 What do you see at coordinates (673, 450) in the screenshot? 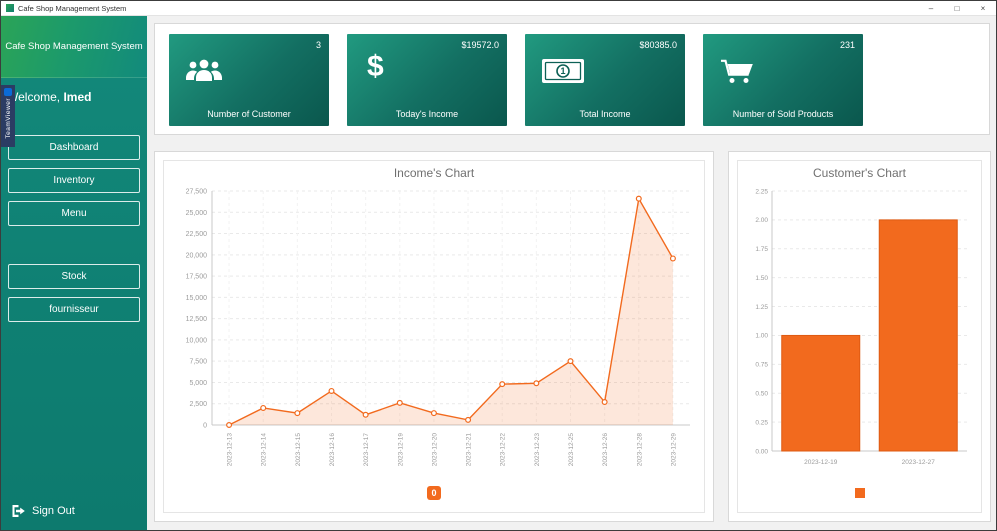
I see `svg-text: 2023-12-29` at bounding box center [673, 450].